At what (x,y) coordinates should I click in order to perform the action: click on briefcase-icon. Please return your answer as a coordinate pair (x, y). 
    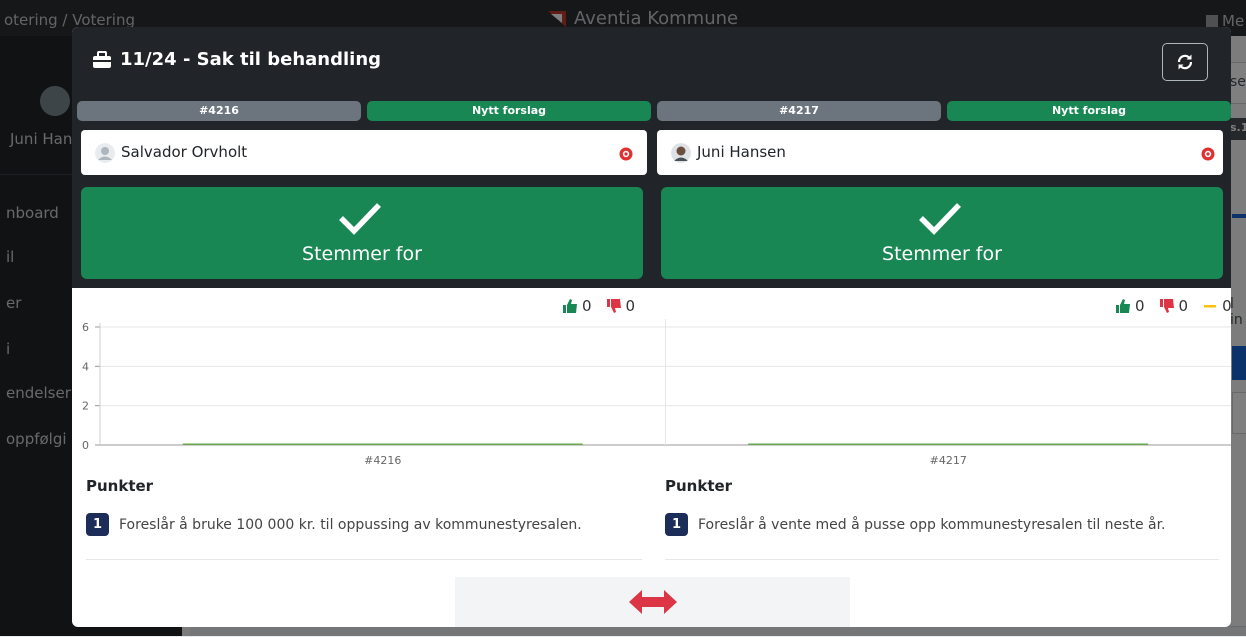
    Looking at the image, I should click on (102, 59).